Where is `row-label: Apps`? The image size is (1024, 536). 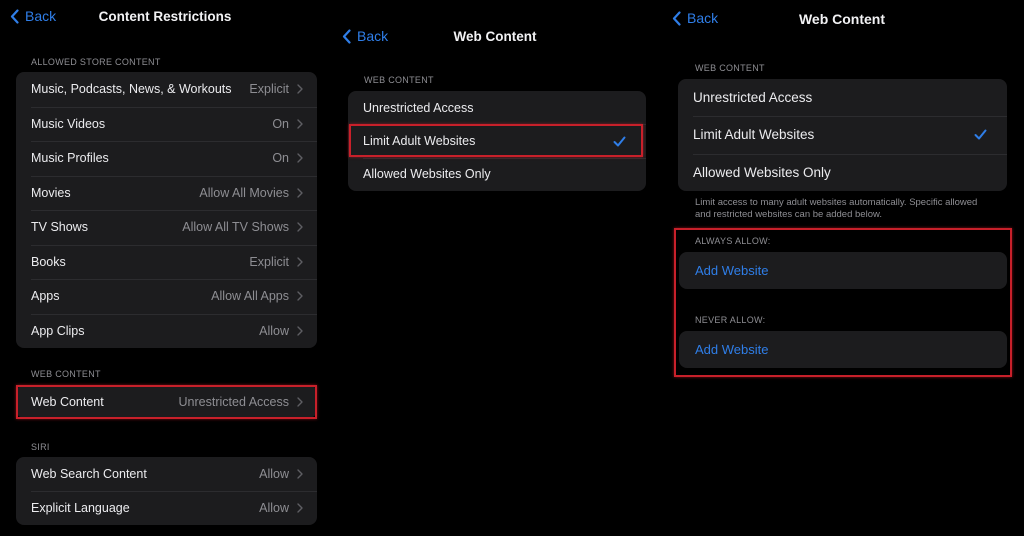
row-label: Apps is located at coordinates (45, 296).